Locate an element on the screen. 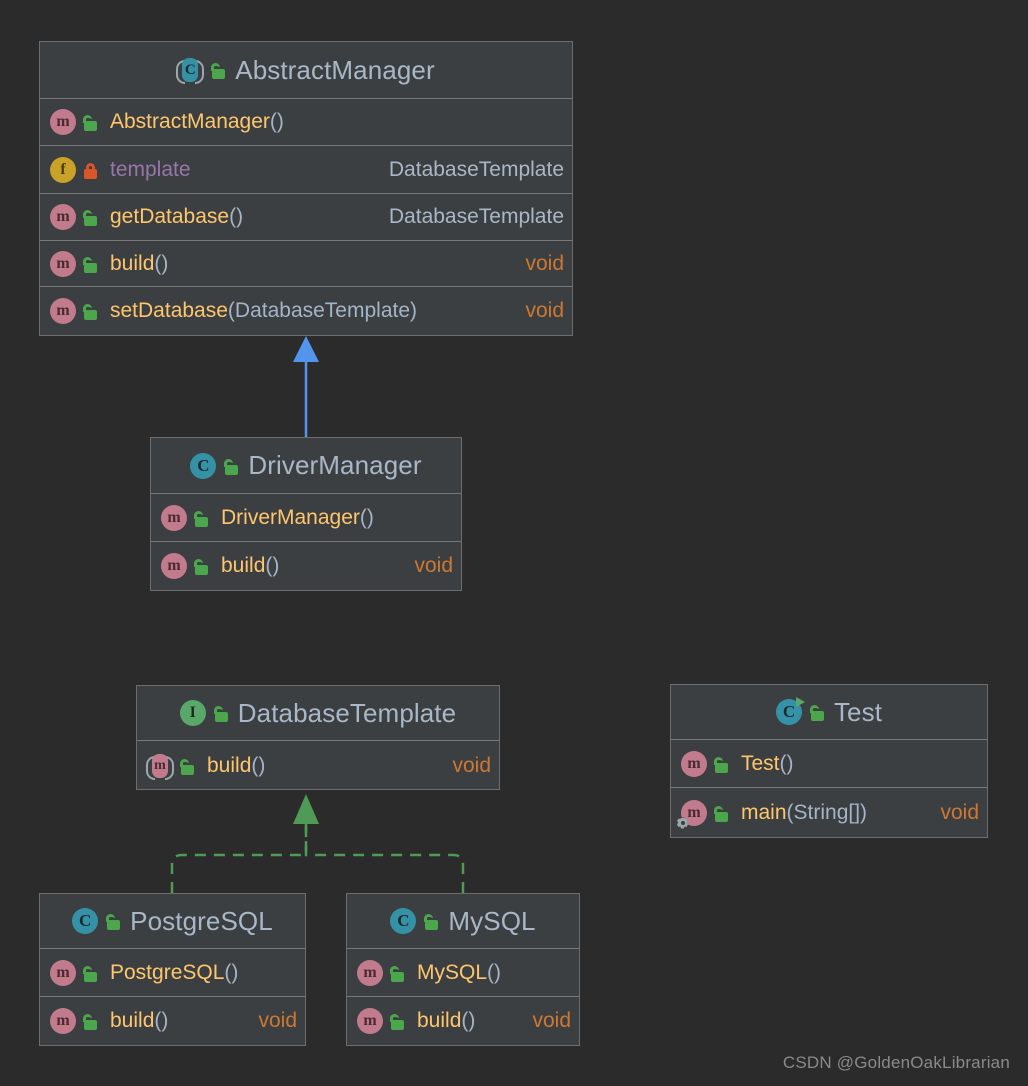 This screenshot has width=1028, height=1086. uml-member-row: m Test() is located at coordinates (829, 764).